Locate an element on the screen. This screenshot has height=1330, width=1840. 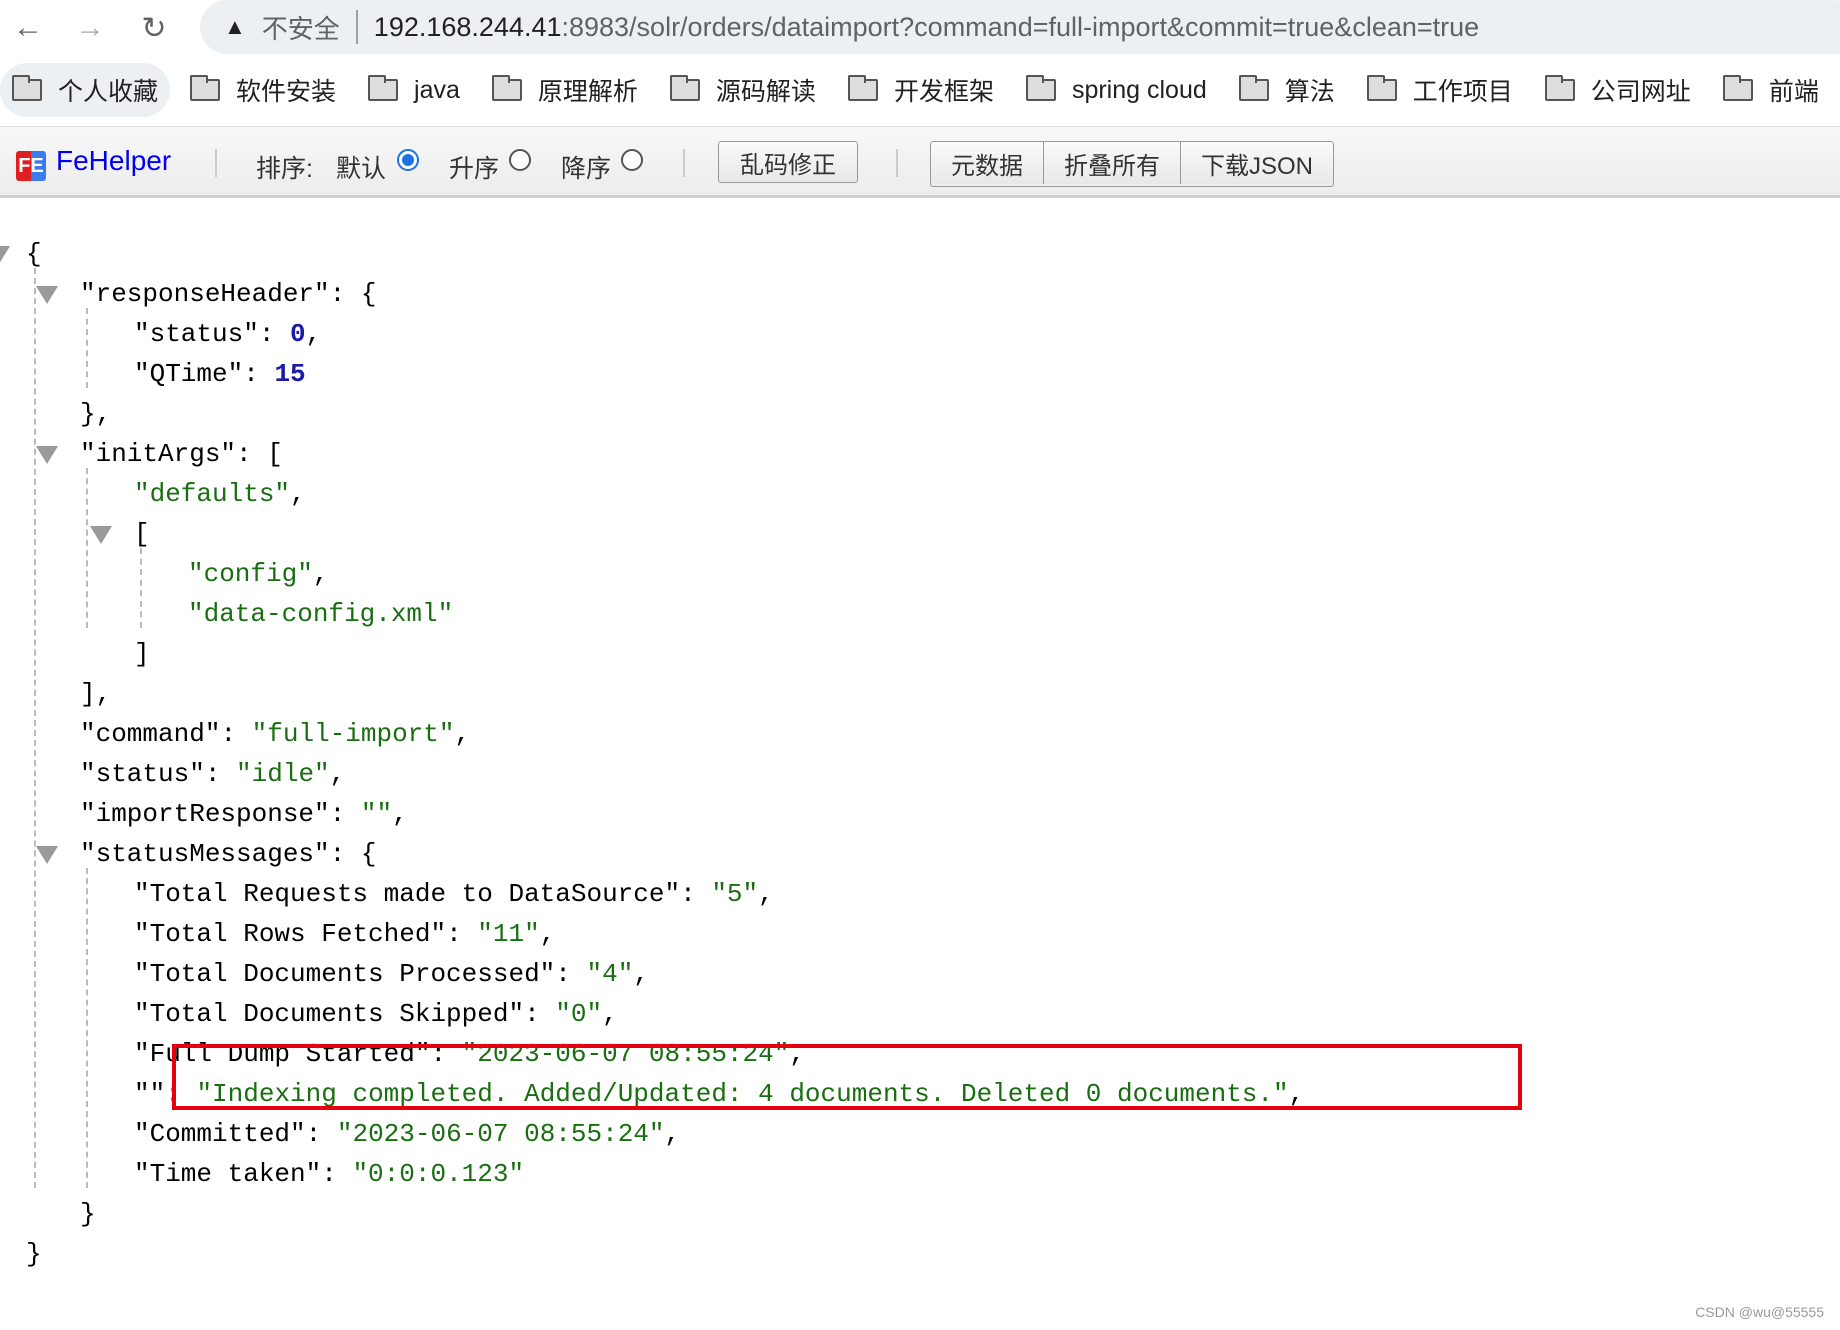
bookmark-folder: 工作项目 is located at coordinates (1440, 90).